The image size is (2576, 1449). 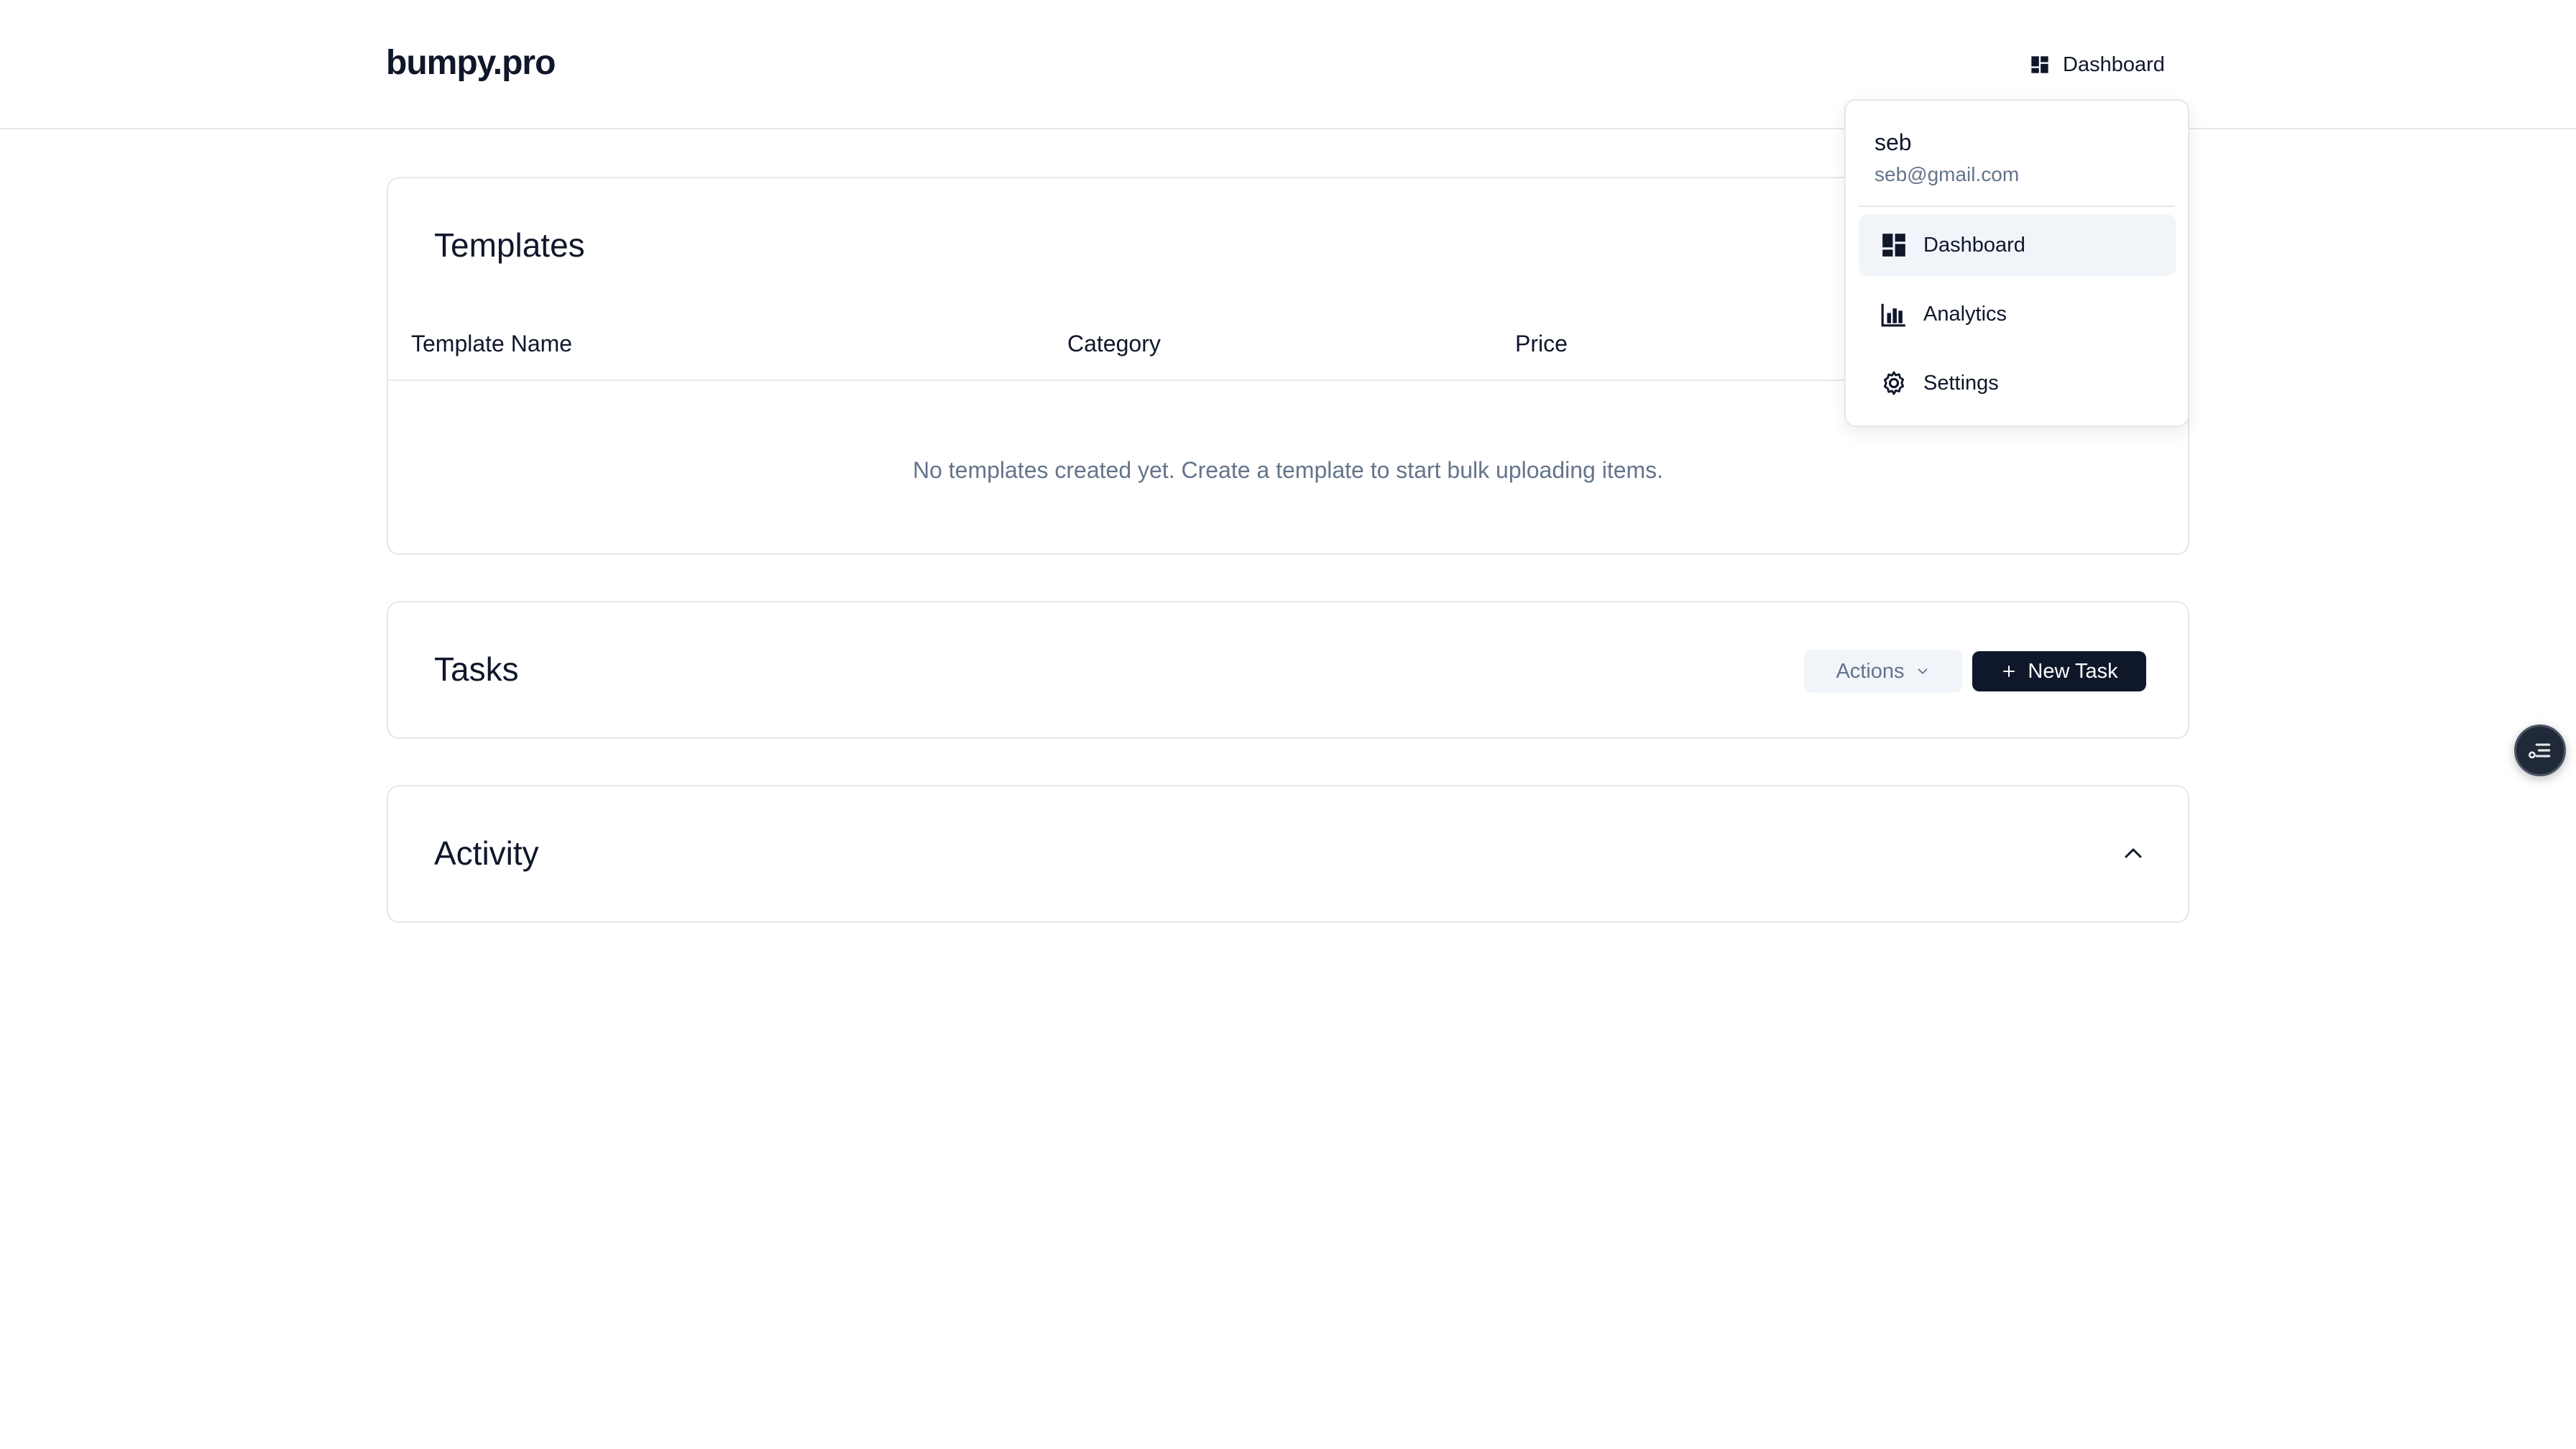 What do you see at coordinates (1870, 671) in the screenshot?
I see `actions-label: Actions` at bounding box center [1870, 671].